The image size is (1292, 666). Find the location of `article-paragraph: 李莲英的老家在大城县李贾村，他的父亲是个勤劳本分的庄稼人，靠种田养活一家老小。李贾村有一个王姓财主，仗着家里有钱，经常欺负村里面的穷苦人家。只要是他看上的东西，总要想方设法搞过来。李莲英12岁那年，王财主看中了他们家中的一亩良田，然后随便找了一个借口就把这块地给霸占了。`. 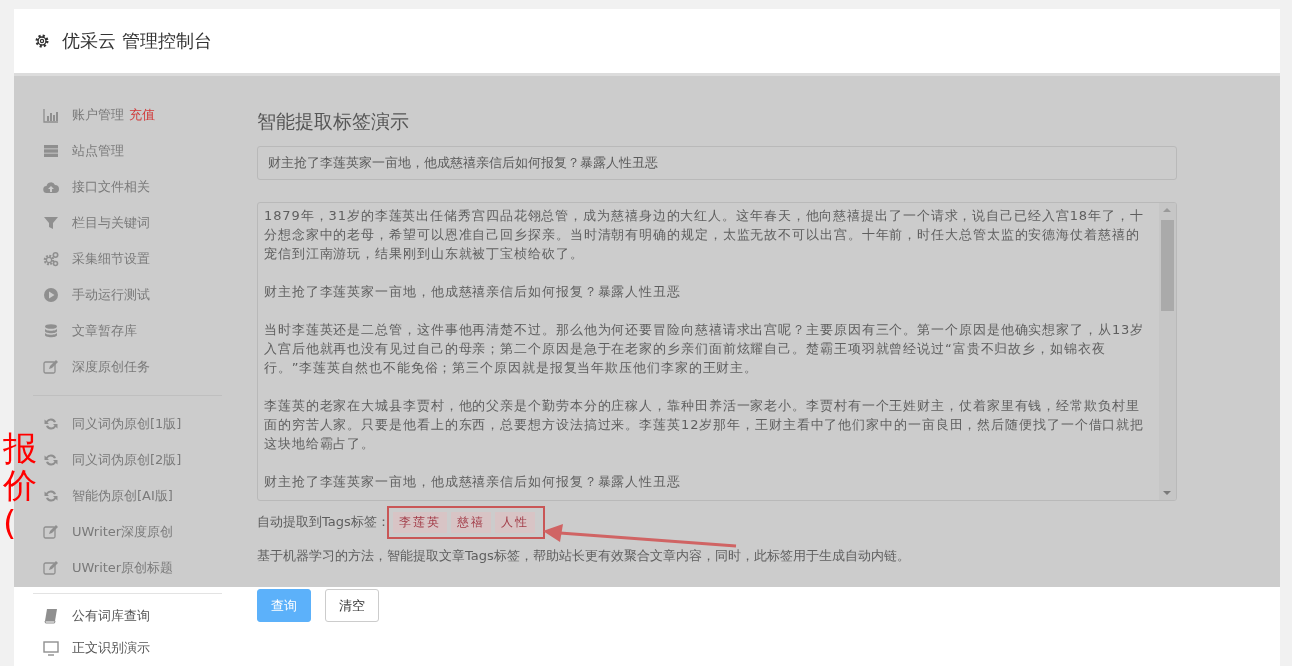

article-paragraph: 李莲英的老家在大城县李贾村，他的父亲是个勤劳本分的庄稼人，靠种田养活一家老小。李贾村有一个王姓财主，仗着家里有钱，经常欺负村里面的穷苦人家。只要是他看上的东西，总要想方设法搞过来。李莲英12岁那年，王财主看中了他们家中的一亩良田，然后随便找了一个借口就把这块地给霸占了。 is located at coordinates (705, 425).